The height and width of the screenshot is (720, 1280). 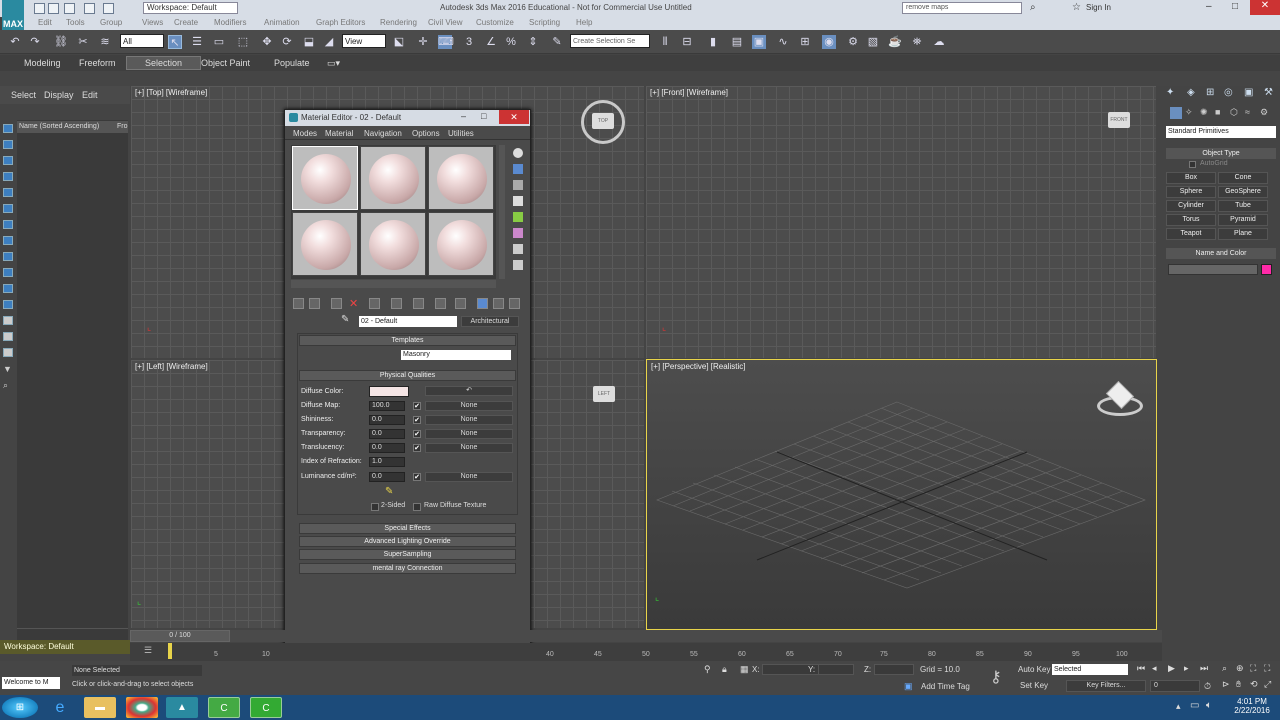 What do you see at coordinates (1268, 92) in the screenshot?
I see `utilities-tab-icon: ⚒` at bounding box center [1268, 92].